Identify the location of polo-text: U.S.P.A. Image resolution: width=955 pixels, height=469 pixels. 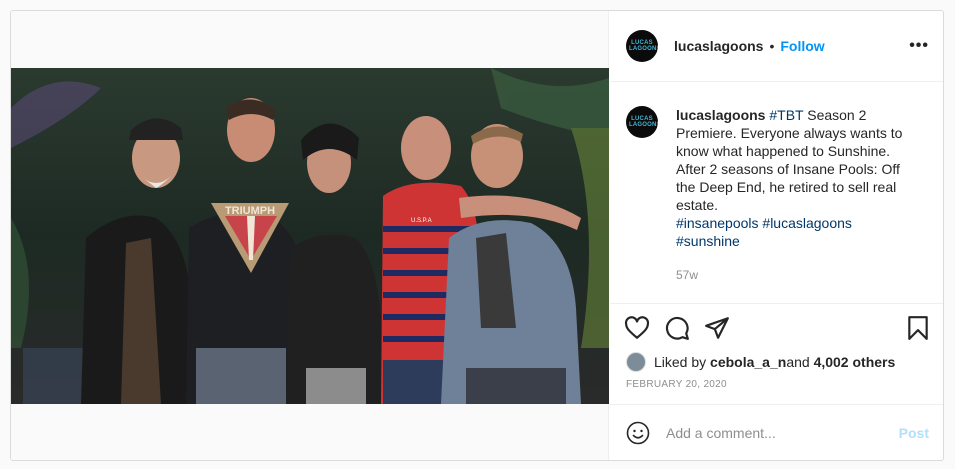
(421, 221).